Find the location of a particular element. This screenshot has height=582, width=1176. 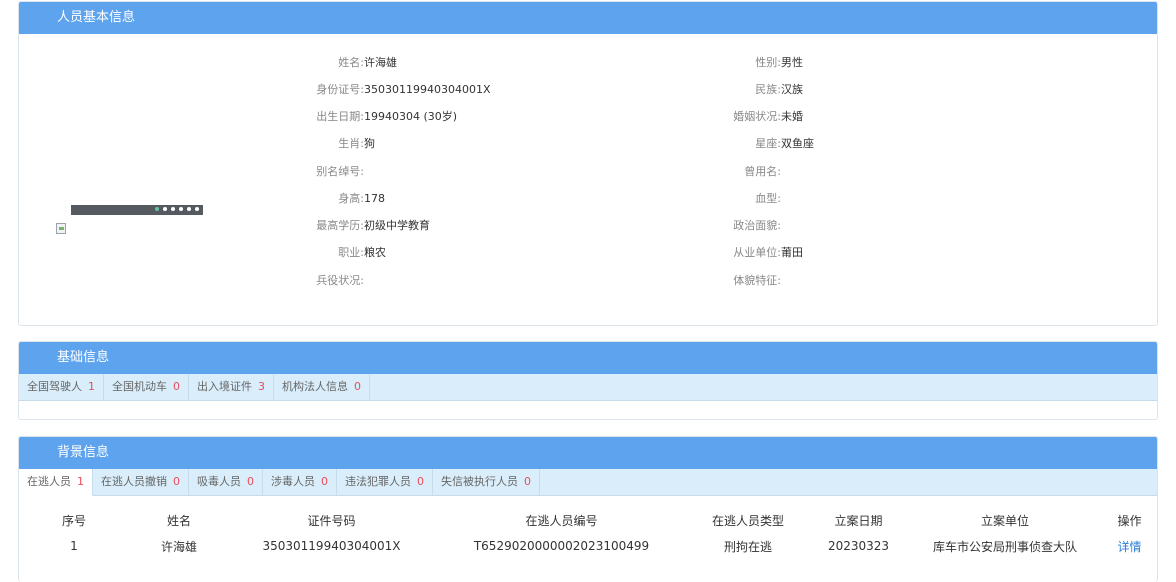

col-header: 立案日期 is located at coordinates (858, 520).